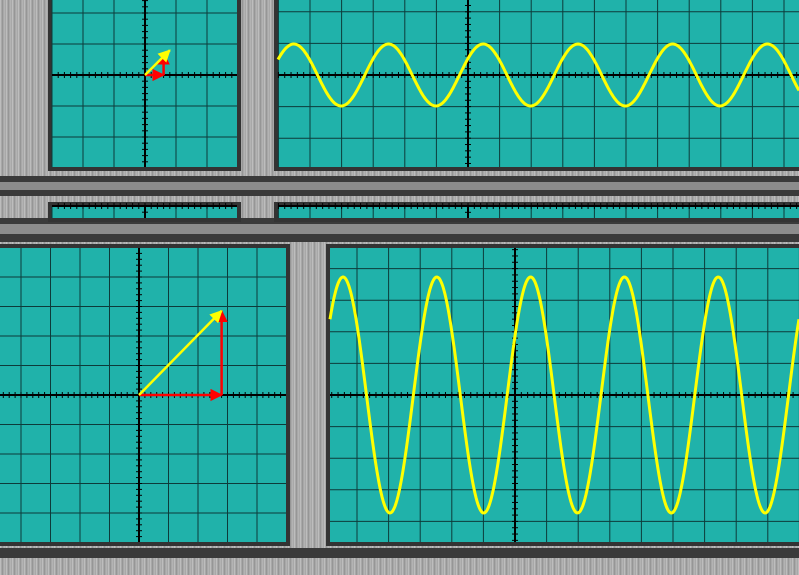 Image resolution: width=799 pixels, height=575 pixels. I want to click on phasor-screen-small, so click(144, 85).